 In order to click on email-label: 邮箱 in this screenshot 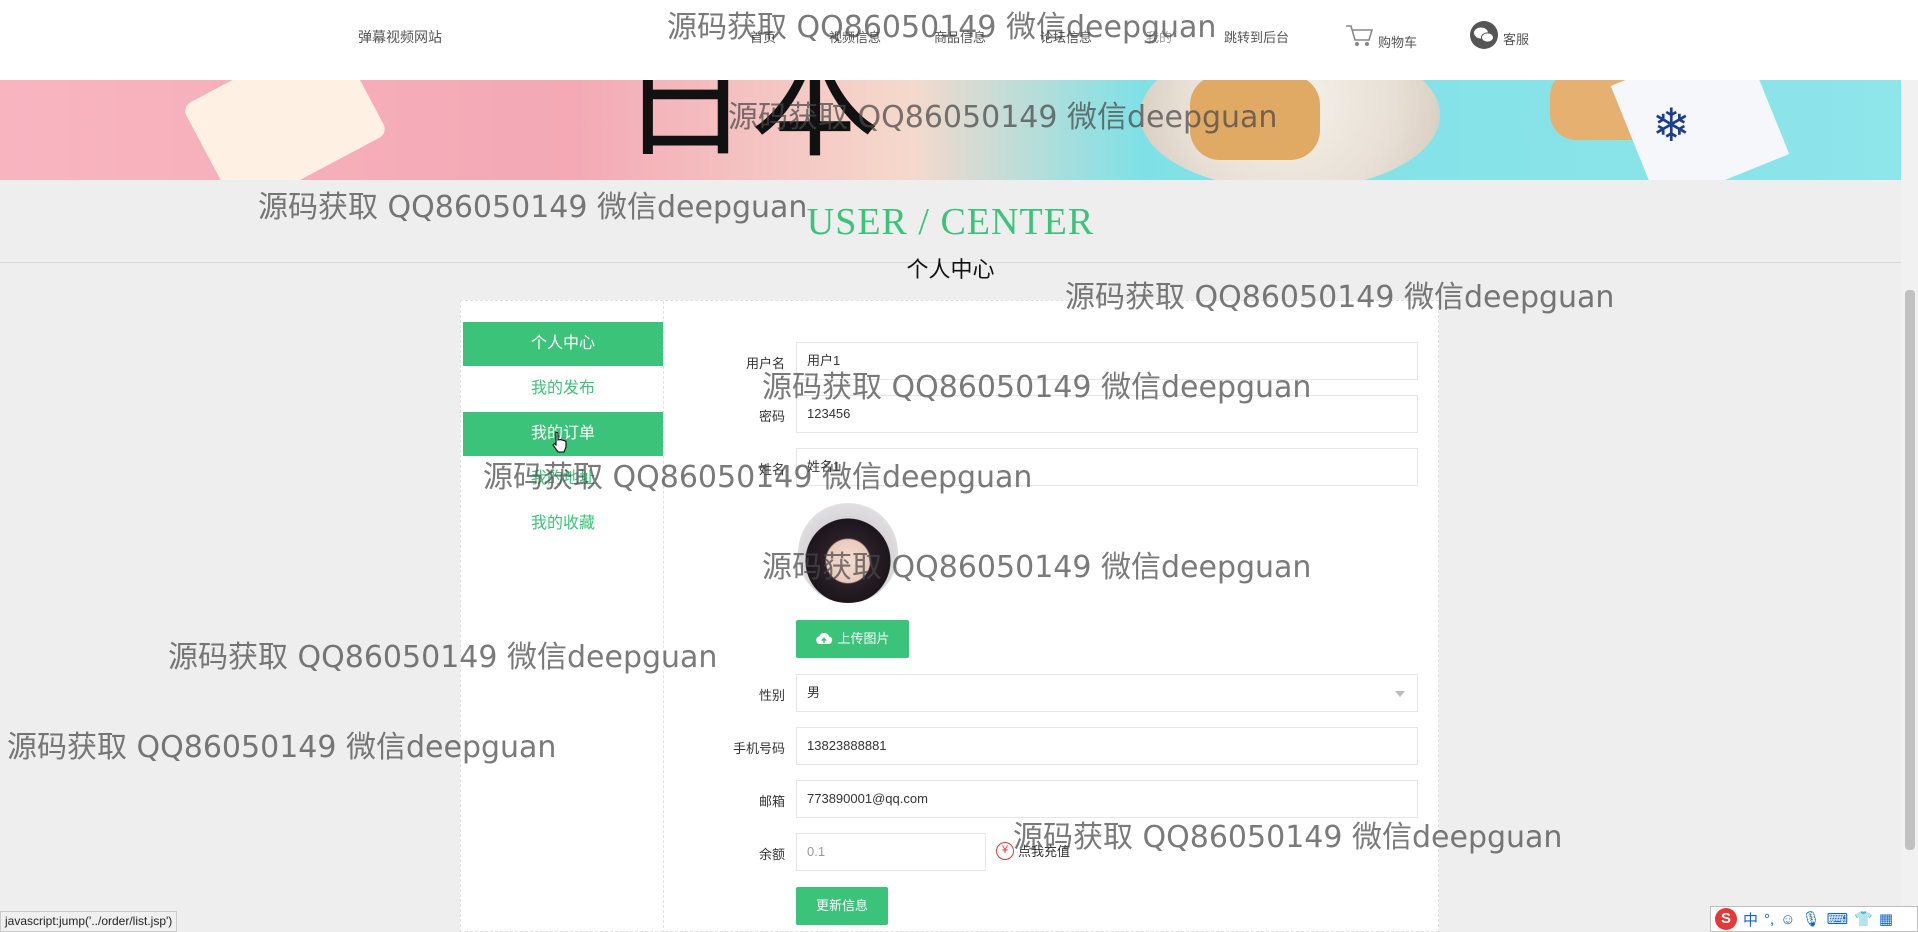, I will do `click(771, 801)`.